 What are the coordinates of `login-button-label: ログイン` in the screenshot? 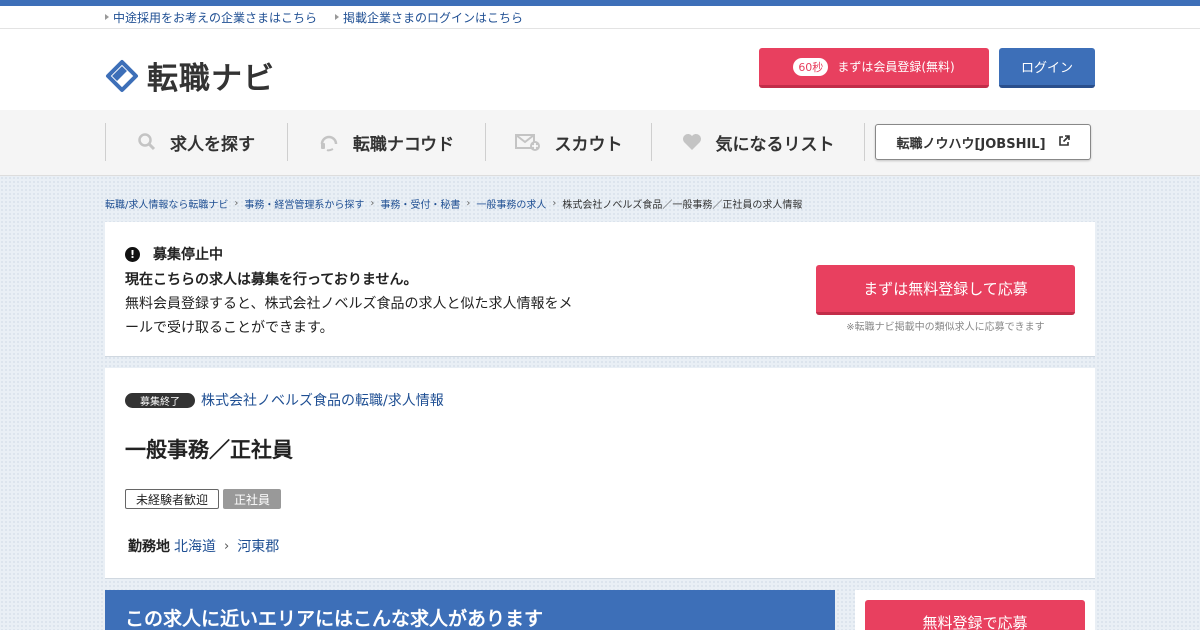 It's located at (1046, 68).